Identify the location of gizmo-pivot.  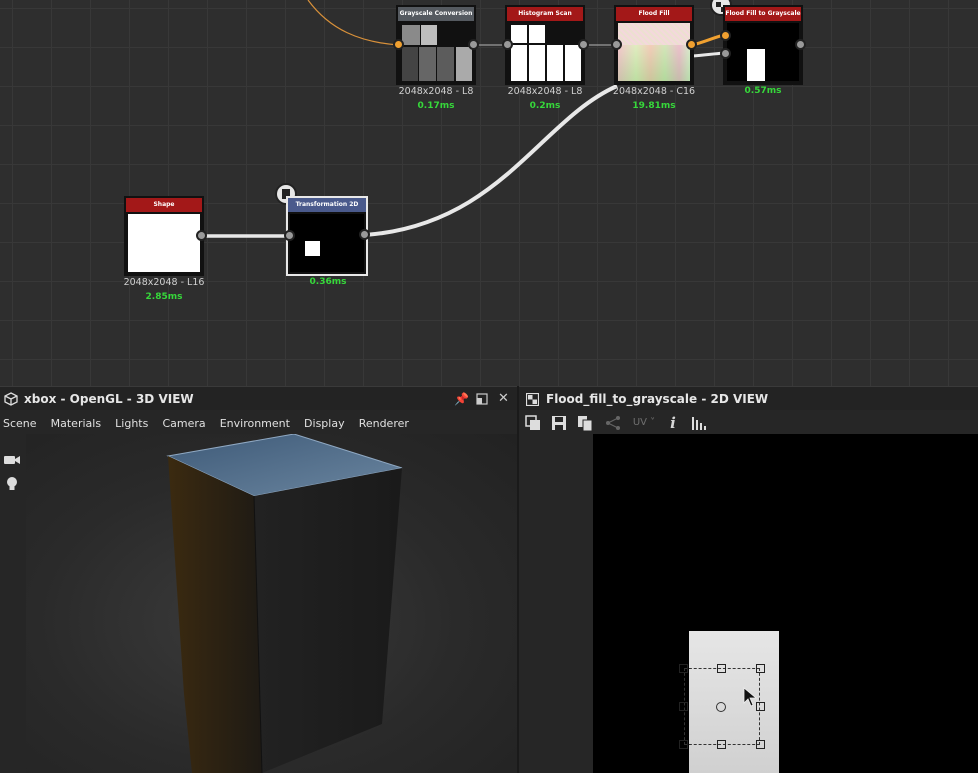
(721, 707).